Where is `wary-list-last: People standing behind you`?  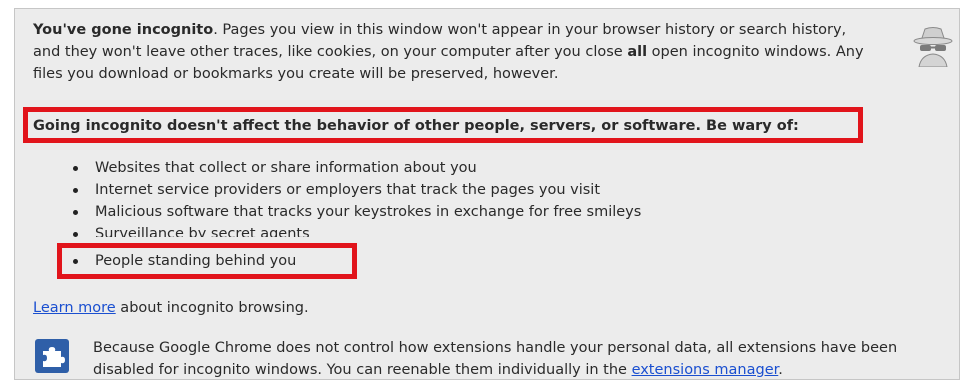
wary-list-last: People standing behind you is located at coordinates (155, 261).